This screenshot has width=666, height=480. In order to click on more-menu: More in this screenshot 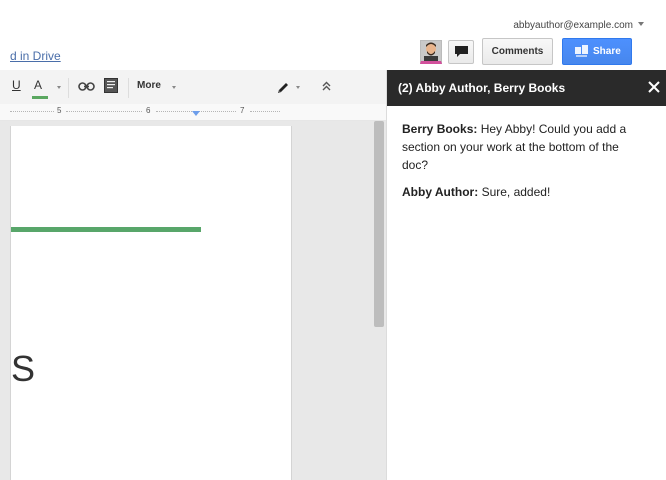, I will do `click(149, 85)`.